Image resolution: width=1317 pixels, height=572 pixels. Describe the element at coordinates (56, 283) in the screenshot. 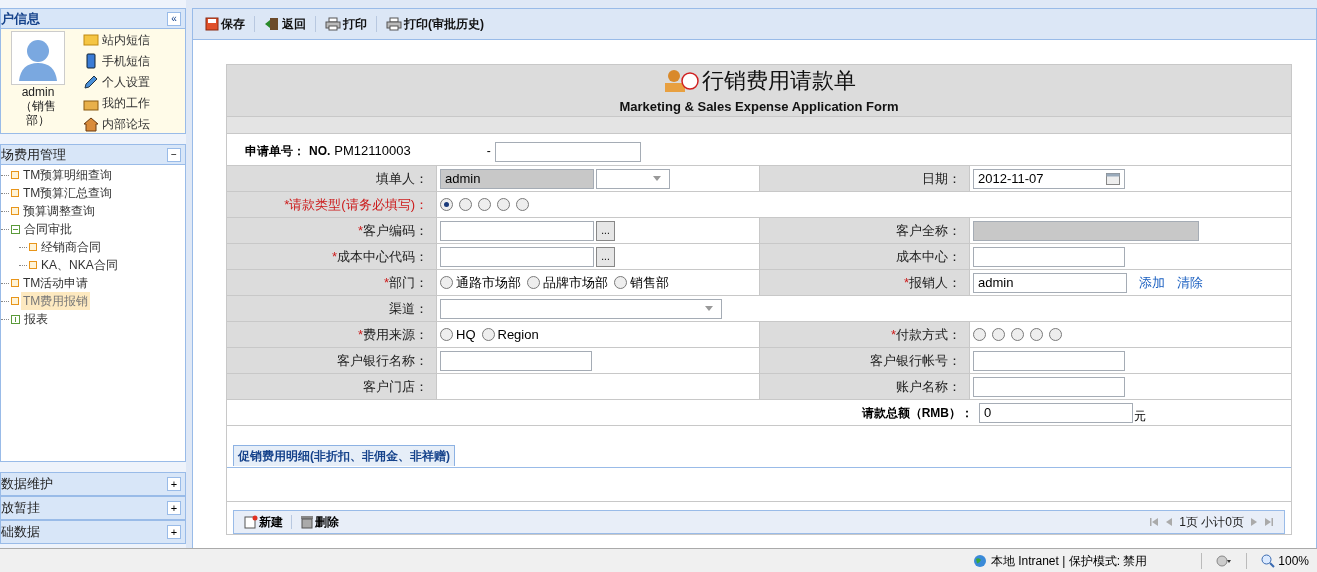

I see `tree-item: TM活动申请` at that location.